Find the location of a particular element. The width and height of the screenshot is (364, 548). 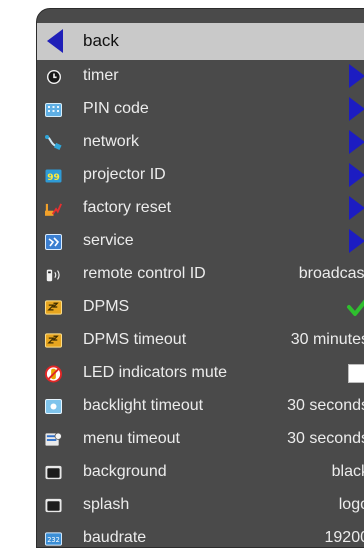

baudrate-icon: 232 is located at coordinates (53, 538).